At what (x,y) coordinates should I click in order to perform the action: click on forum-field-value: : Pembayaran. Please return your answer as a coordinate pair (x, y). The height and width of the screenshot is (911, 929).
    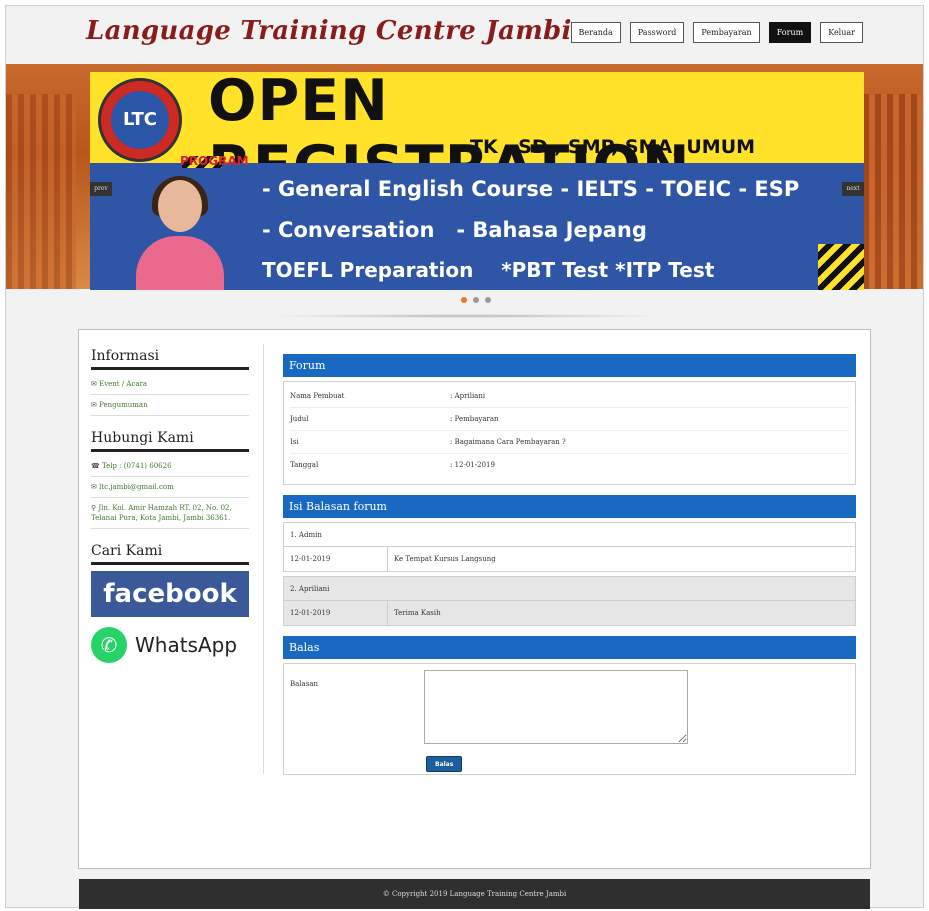
    Looking at the image, I should click on (474, 419).